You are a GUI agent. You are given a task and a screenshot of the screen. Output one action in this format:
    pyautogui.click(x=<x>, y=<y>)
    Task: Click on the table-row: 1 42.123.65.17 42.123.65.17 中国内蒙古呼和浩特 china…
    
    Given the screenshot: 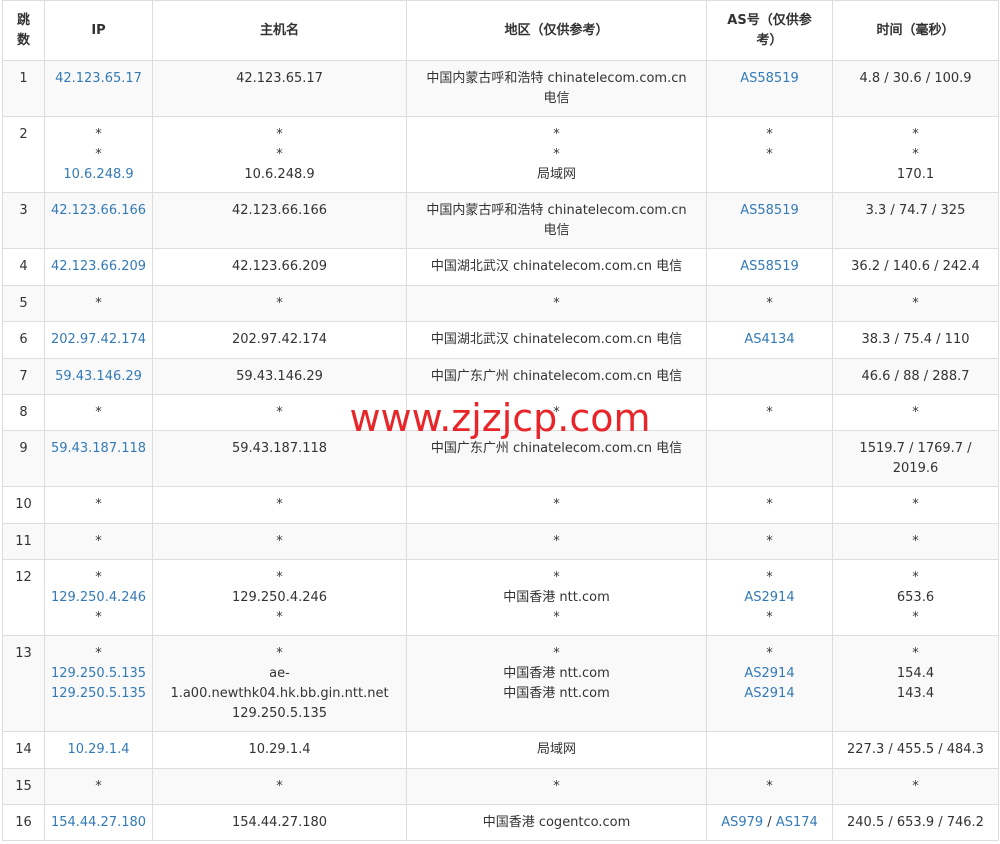 What is the action you would take?
    pyautogui.click(x=500, y=88)
    